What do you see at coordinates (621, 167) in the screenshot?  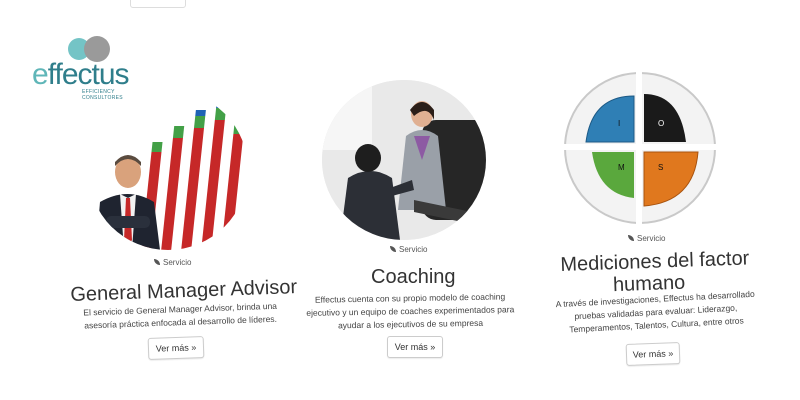 I see `quadrant-label-m: M` at bounding box center [621, 167].